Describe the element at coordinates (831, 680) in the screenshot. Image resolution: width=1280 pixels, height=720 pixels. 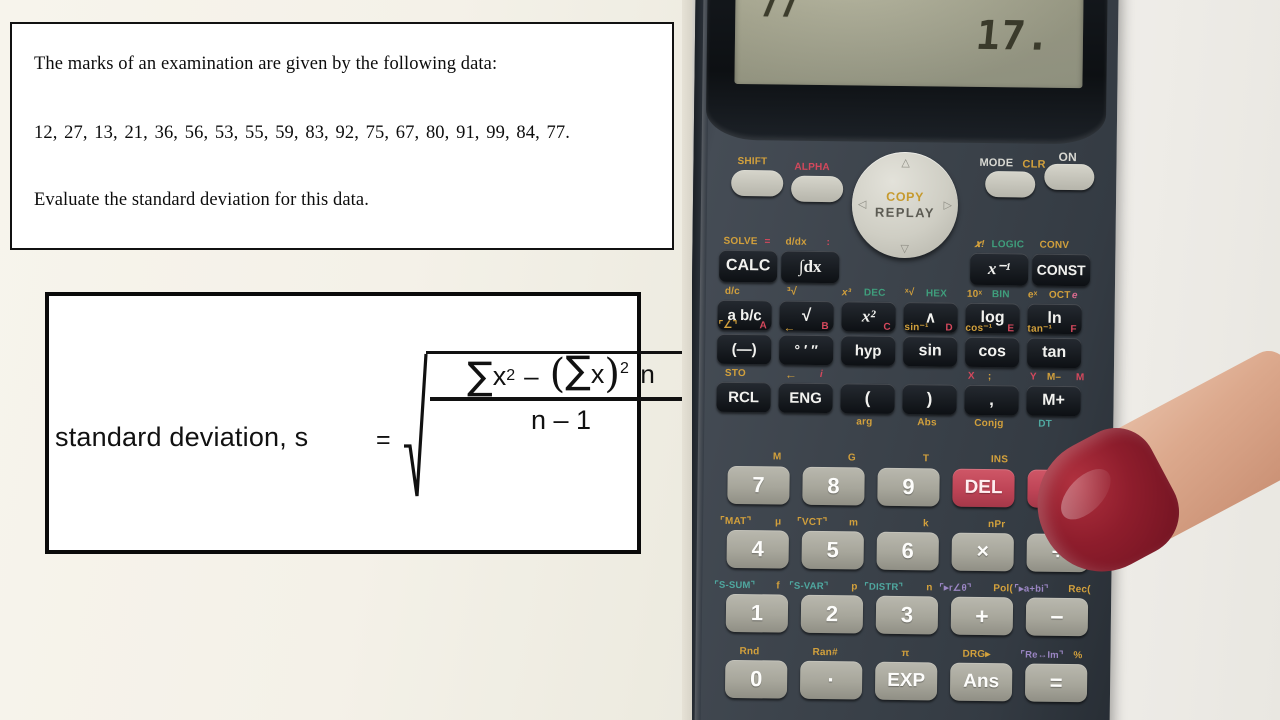
I see `decimal-point-key: ·` at that location.